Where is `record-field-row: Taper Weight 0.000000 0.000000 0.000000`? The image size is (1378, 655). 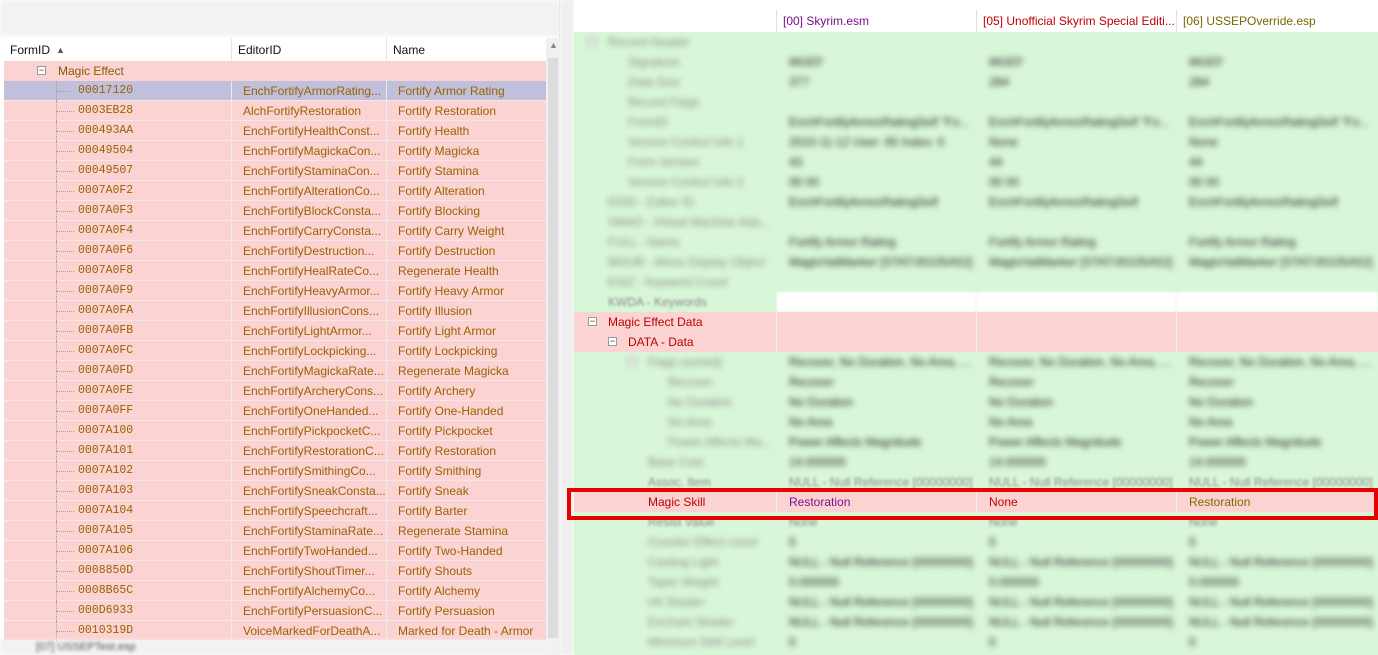
record-field-row: Taper Weight 0.000000 0.000000 0.000000 is located at coordinates (976, 582).